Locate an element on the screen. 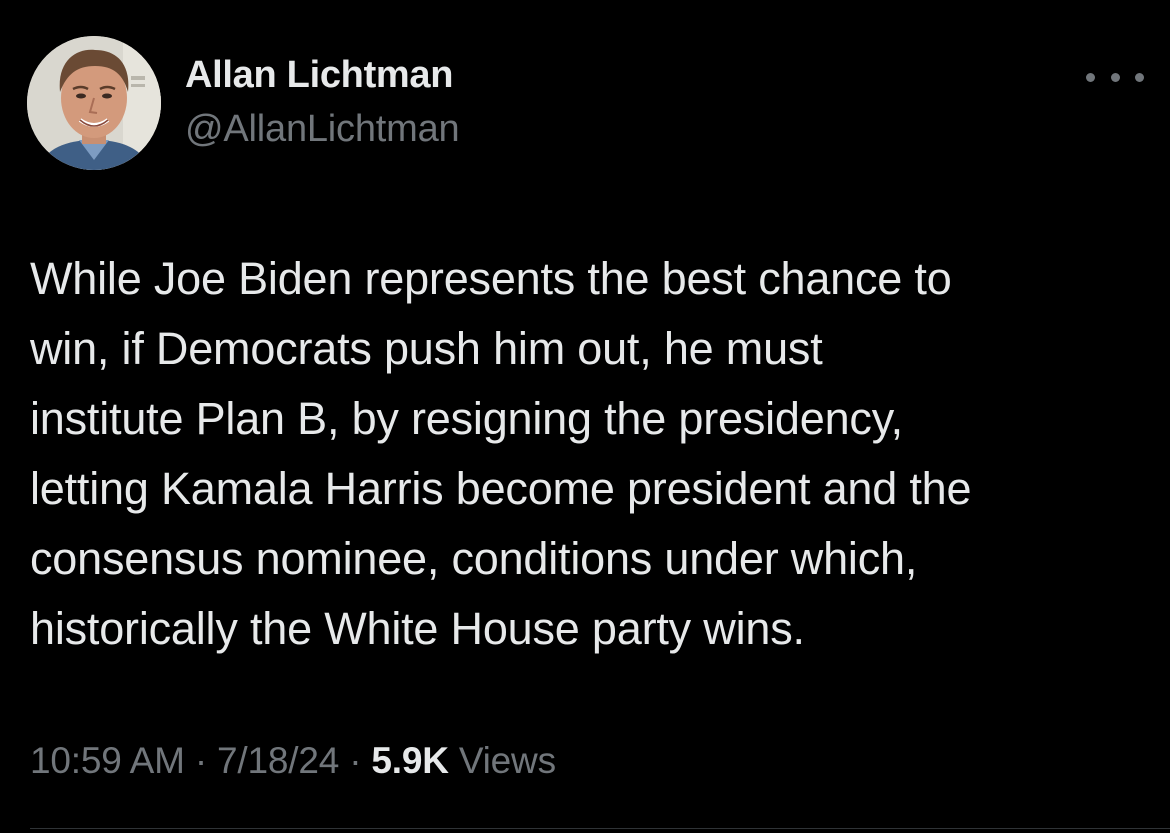 The height and width of the screenshot is (833, 1170). tweet-meta: 10:59 AM · 7/18/24 · 5.9K Views is located at coordinates (293, 761).